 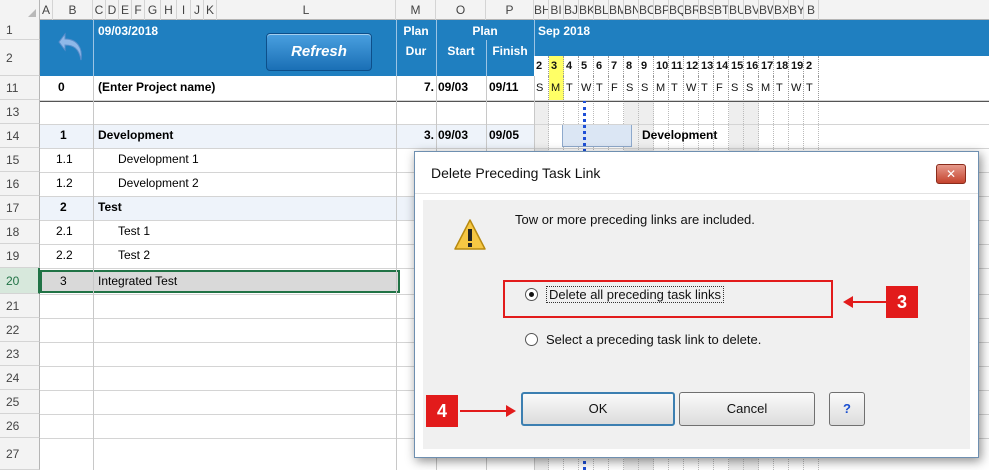 What do you see at coordinates (238, 136) in the screenshot?
I see `task-name: Development` at bounding box center [238, 136].